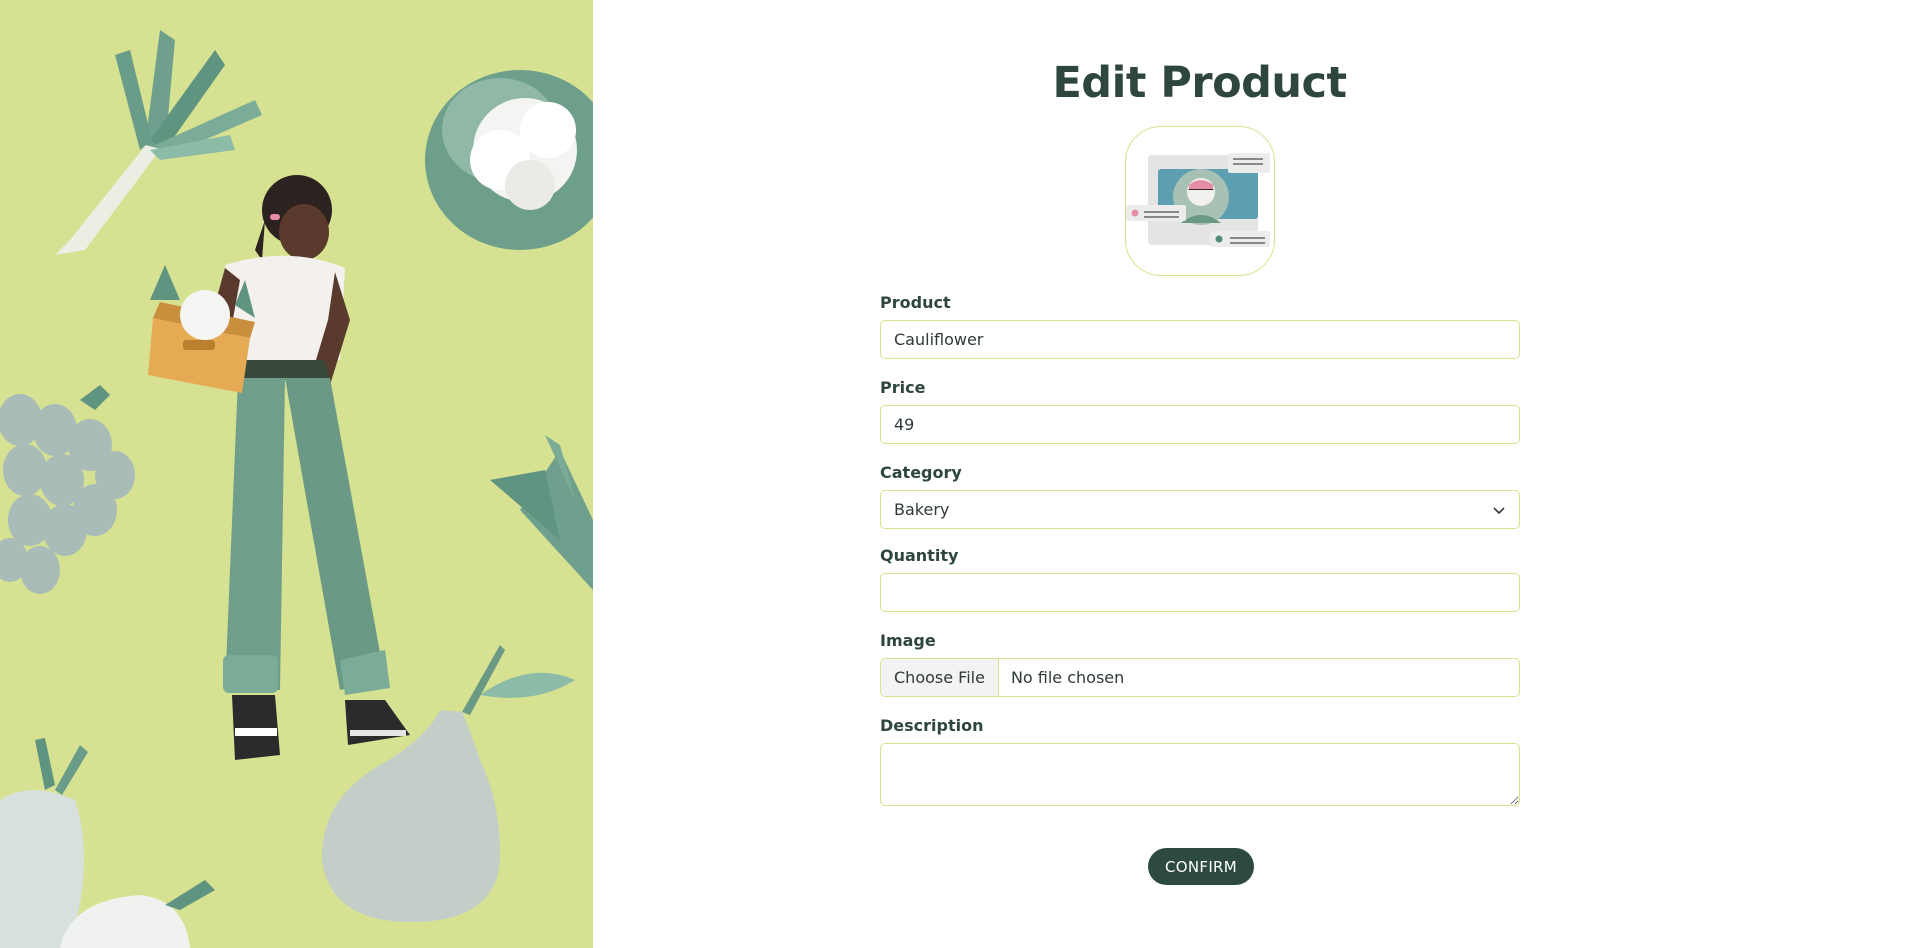 The width and height of the screenshot is (1920, 948). What do you see at coordinates (279, 467) in the screenshot?
I see `woman-figure-icon` at bounding box center [279, 467].